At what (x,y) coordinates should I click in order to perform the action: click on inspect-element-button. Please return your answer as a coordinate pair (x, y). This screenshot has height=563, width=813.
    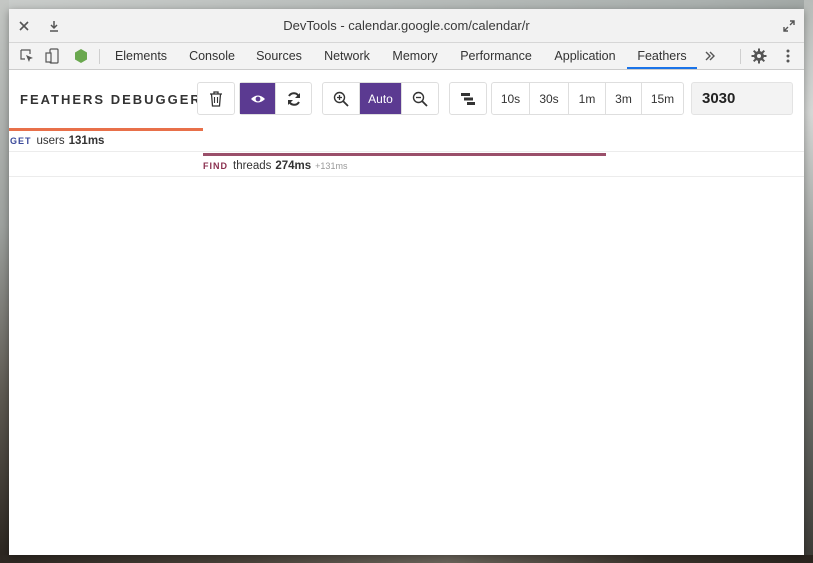
    Looking at the image, I should click on (27, 56).